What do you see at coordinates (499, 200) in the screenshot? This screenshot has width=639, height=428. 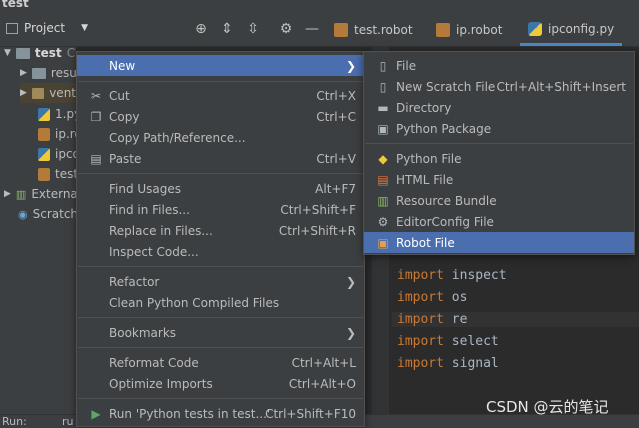 I see `submenu-item-resource-bundle: ▥ Resource Bundle` at bounding box center [499, 200].